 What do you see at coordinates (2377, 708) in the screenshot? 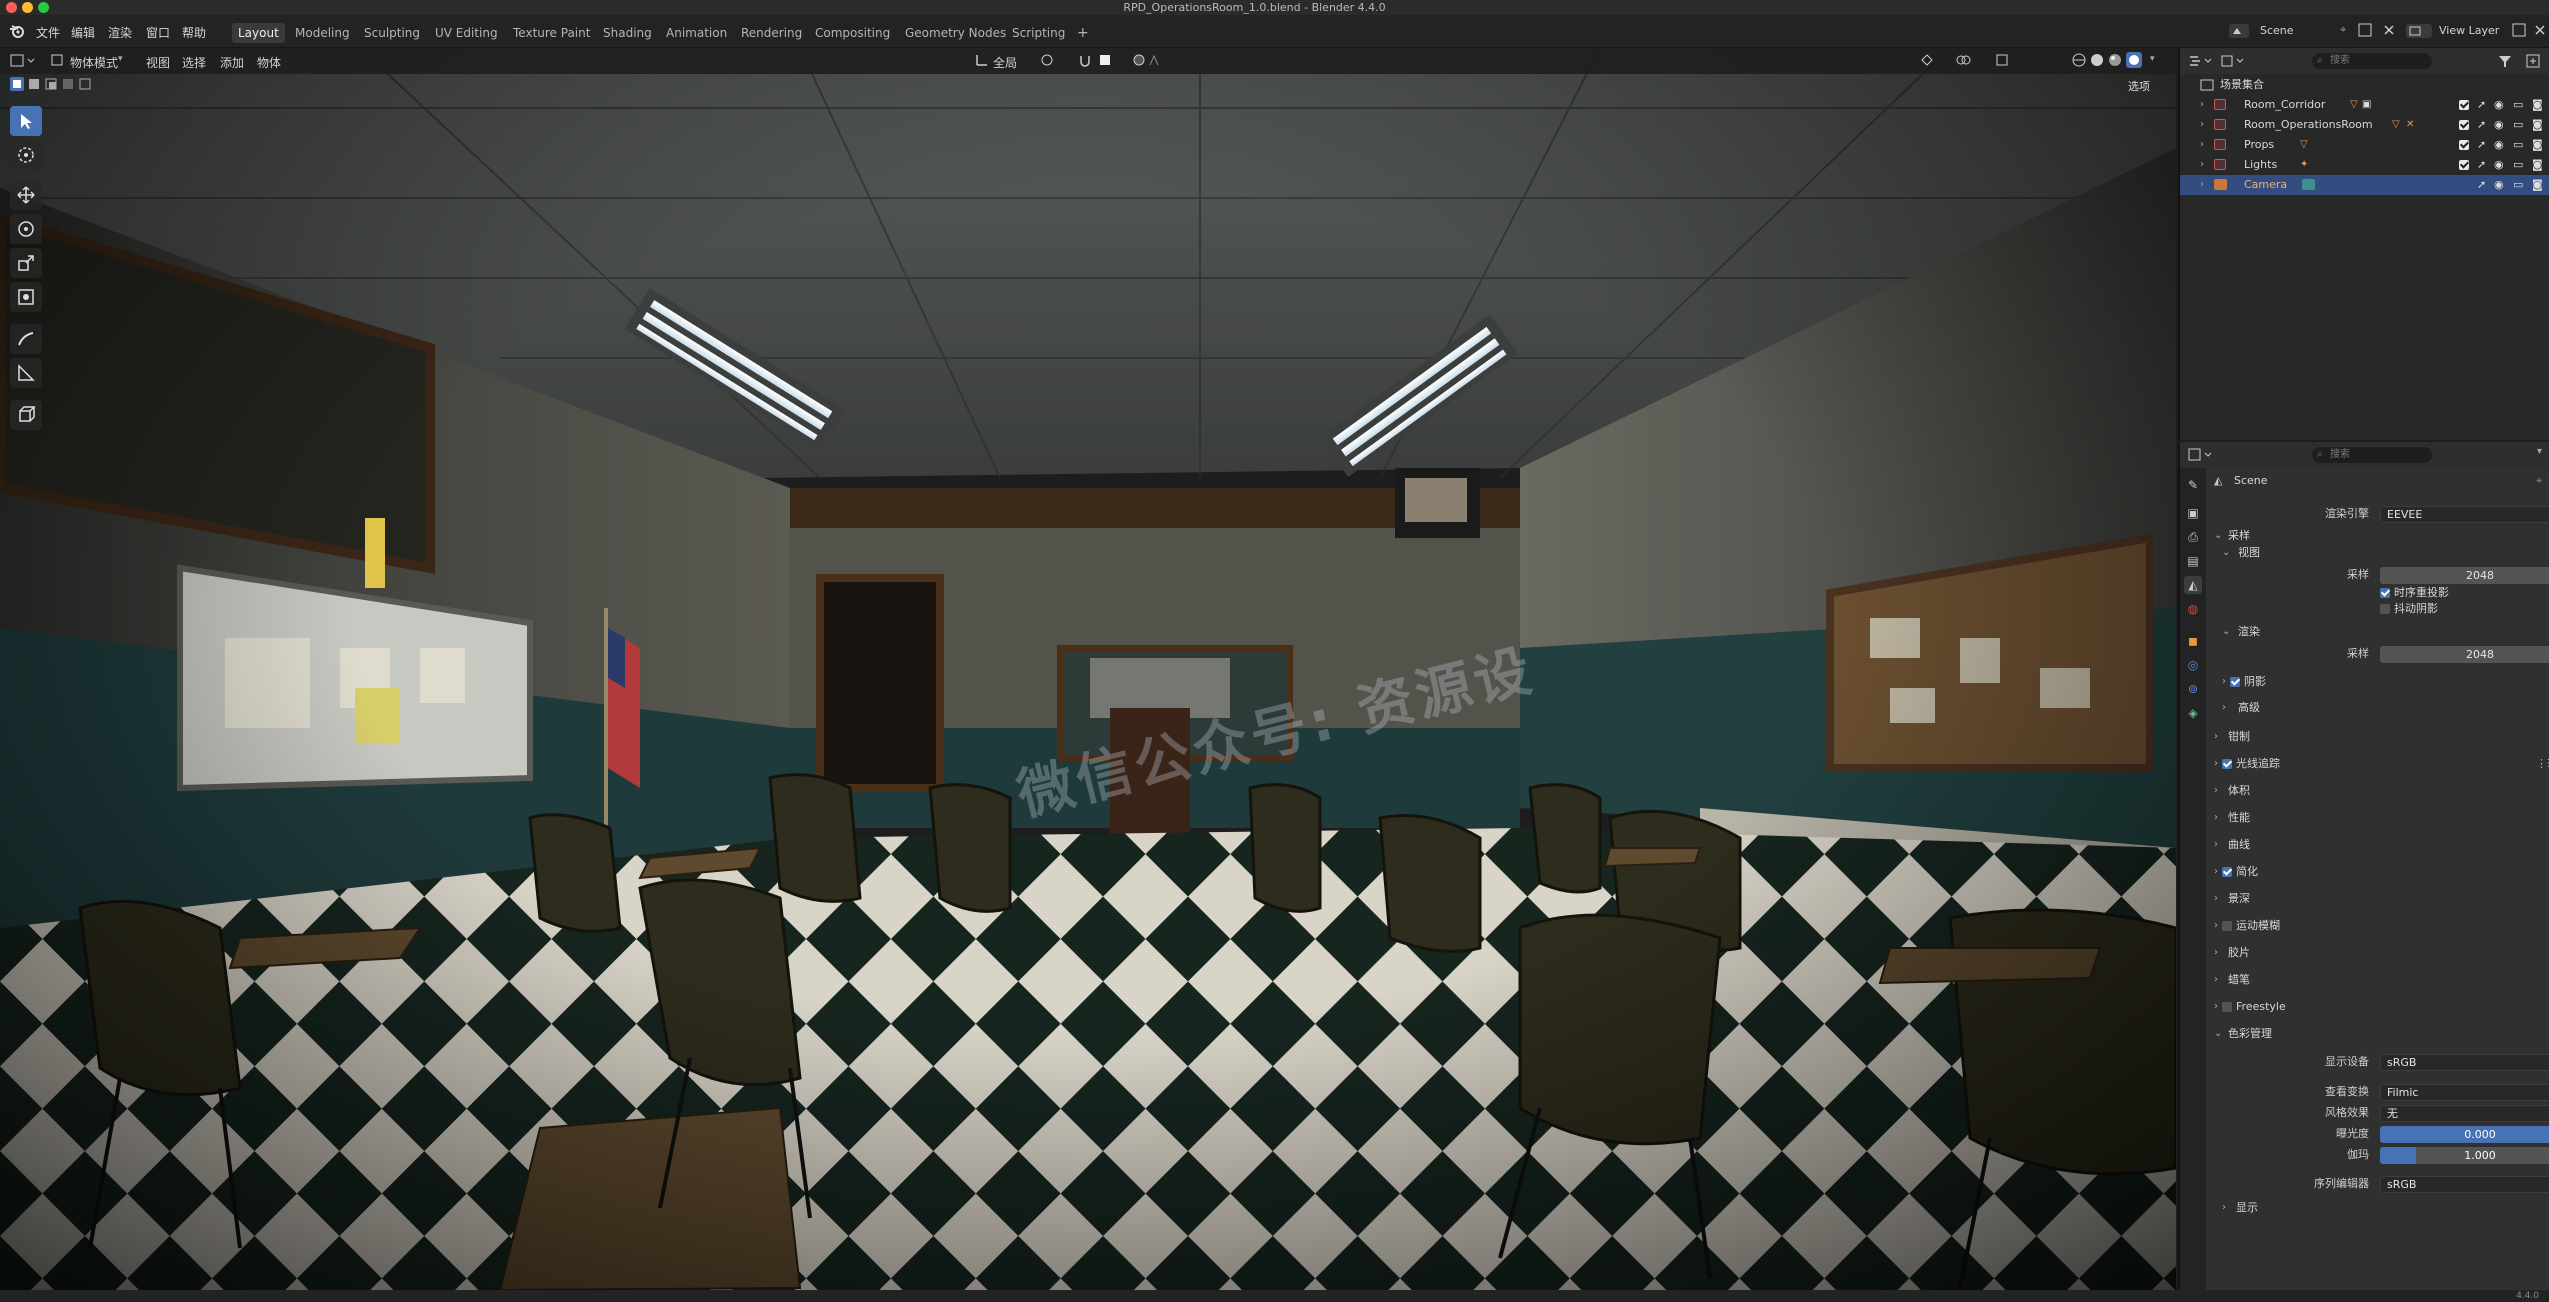
I see `advanced-subpanel: › 高级` at bounding box center [2377, 708].